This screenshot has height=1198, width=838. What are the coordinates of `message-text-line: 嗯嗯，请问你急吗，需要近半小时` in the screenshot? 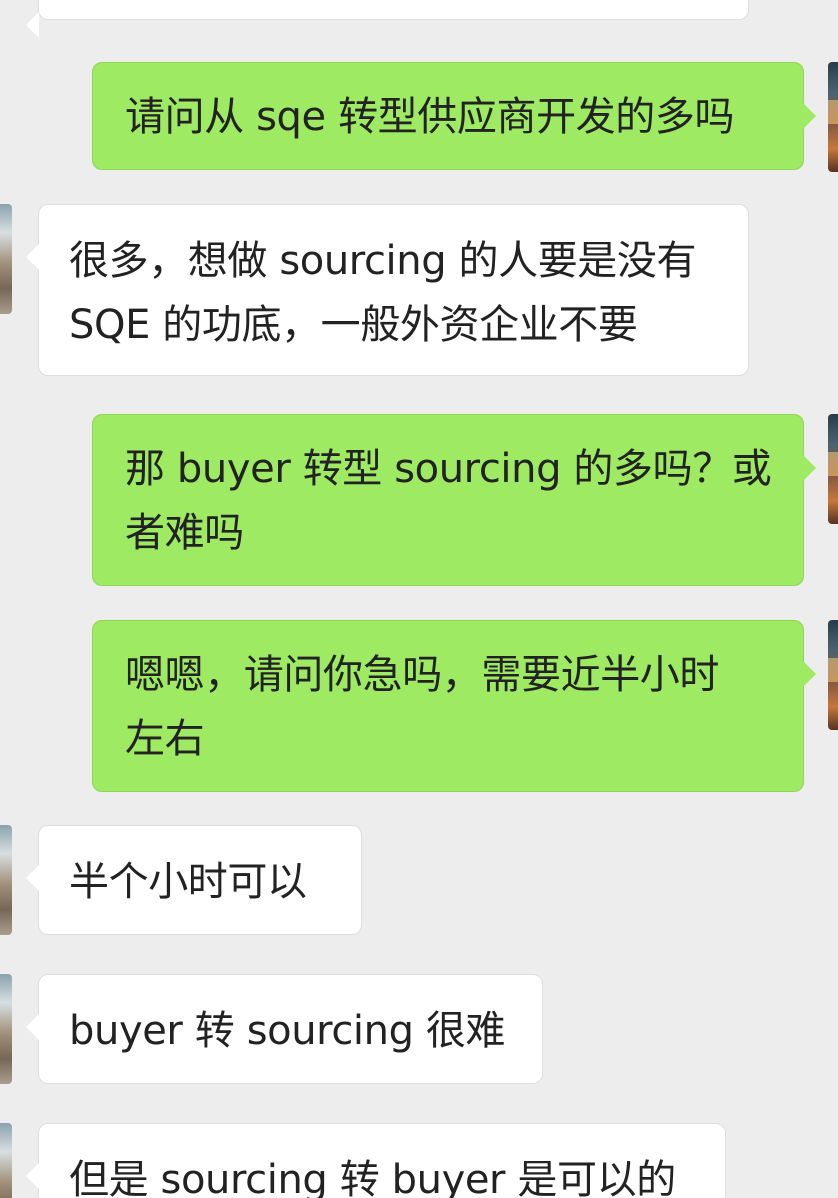 It's located at (422, 675).